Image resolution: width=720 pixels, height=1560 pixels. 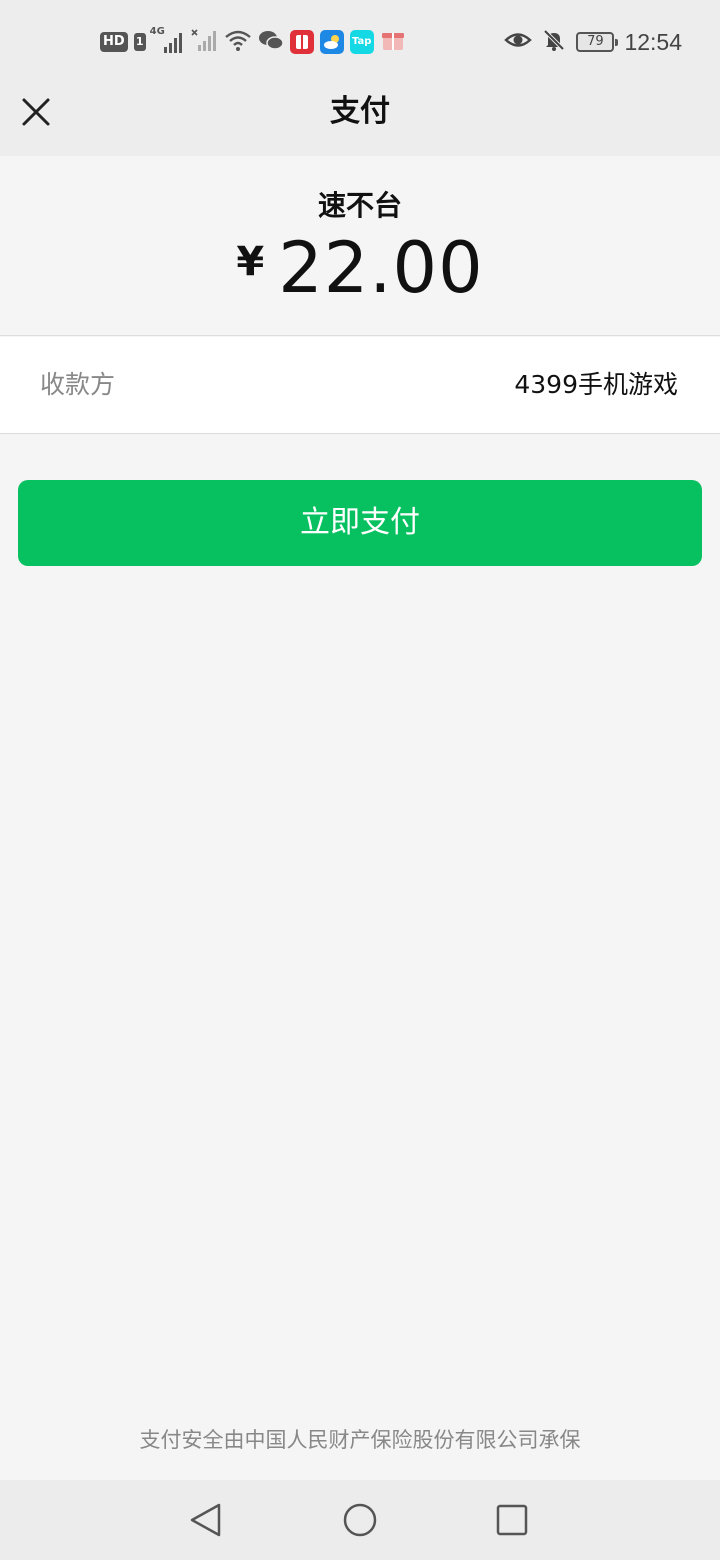 I want to click on back-icon, so click(x=205, y=1520).